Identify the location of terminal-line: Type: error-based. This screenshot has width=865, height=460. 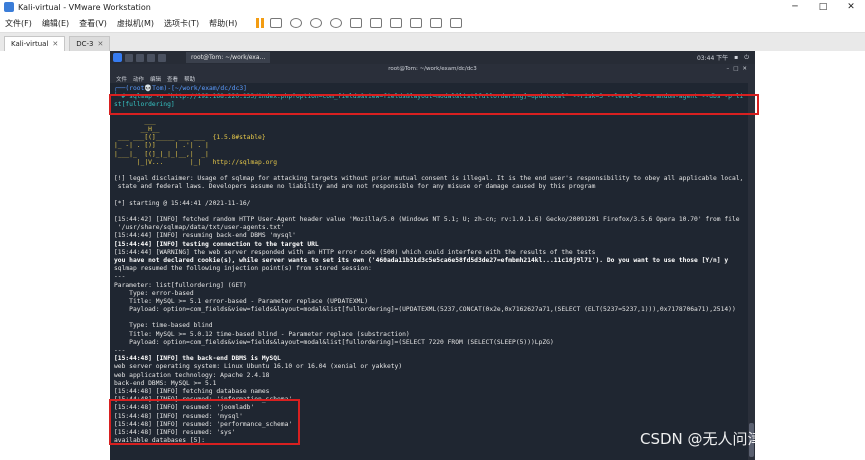
(154, 293).